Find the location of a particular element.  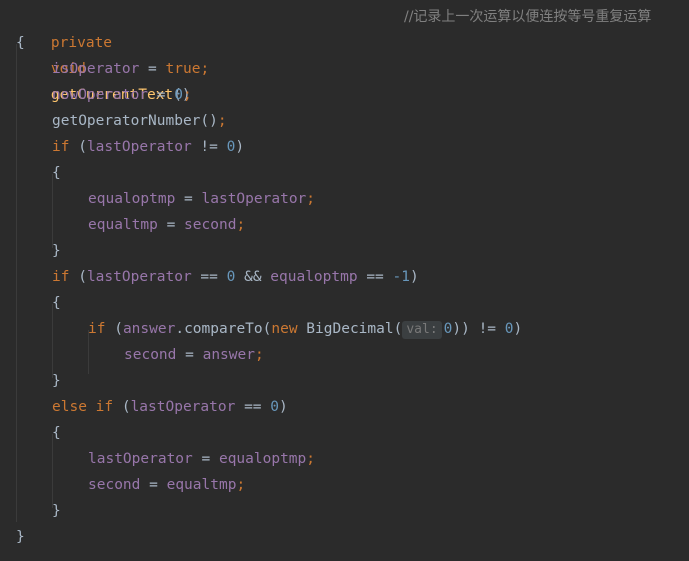

code-line-equaloptmp: equaloptmp = lastOperator; is located at coordinates (201, 199).